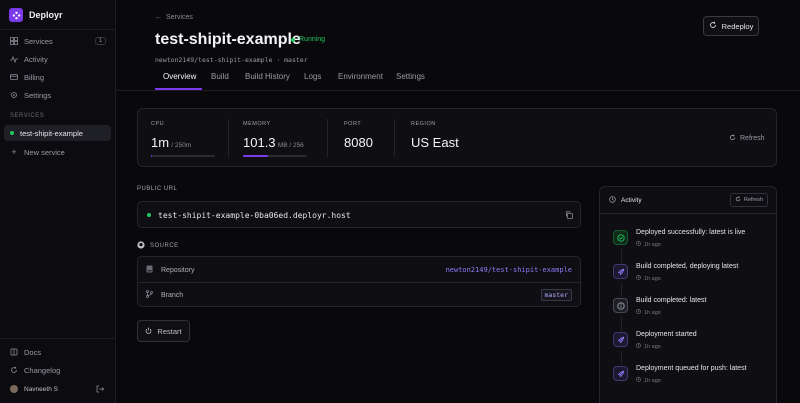 The image size is (800, 403). Describe the element at coordinates (100, 390) in the screenshot. I see `logout-icon` at that location.